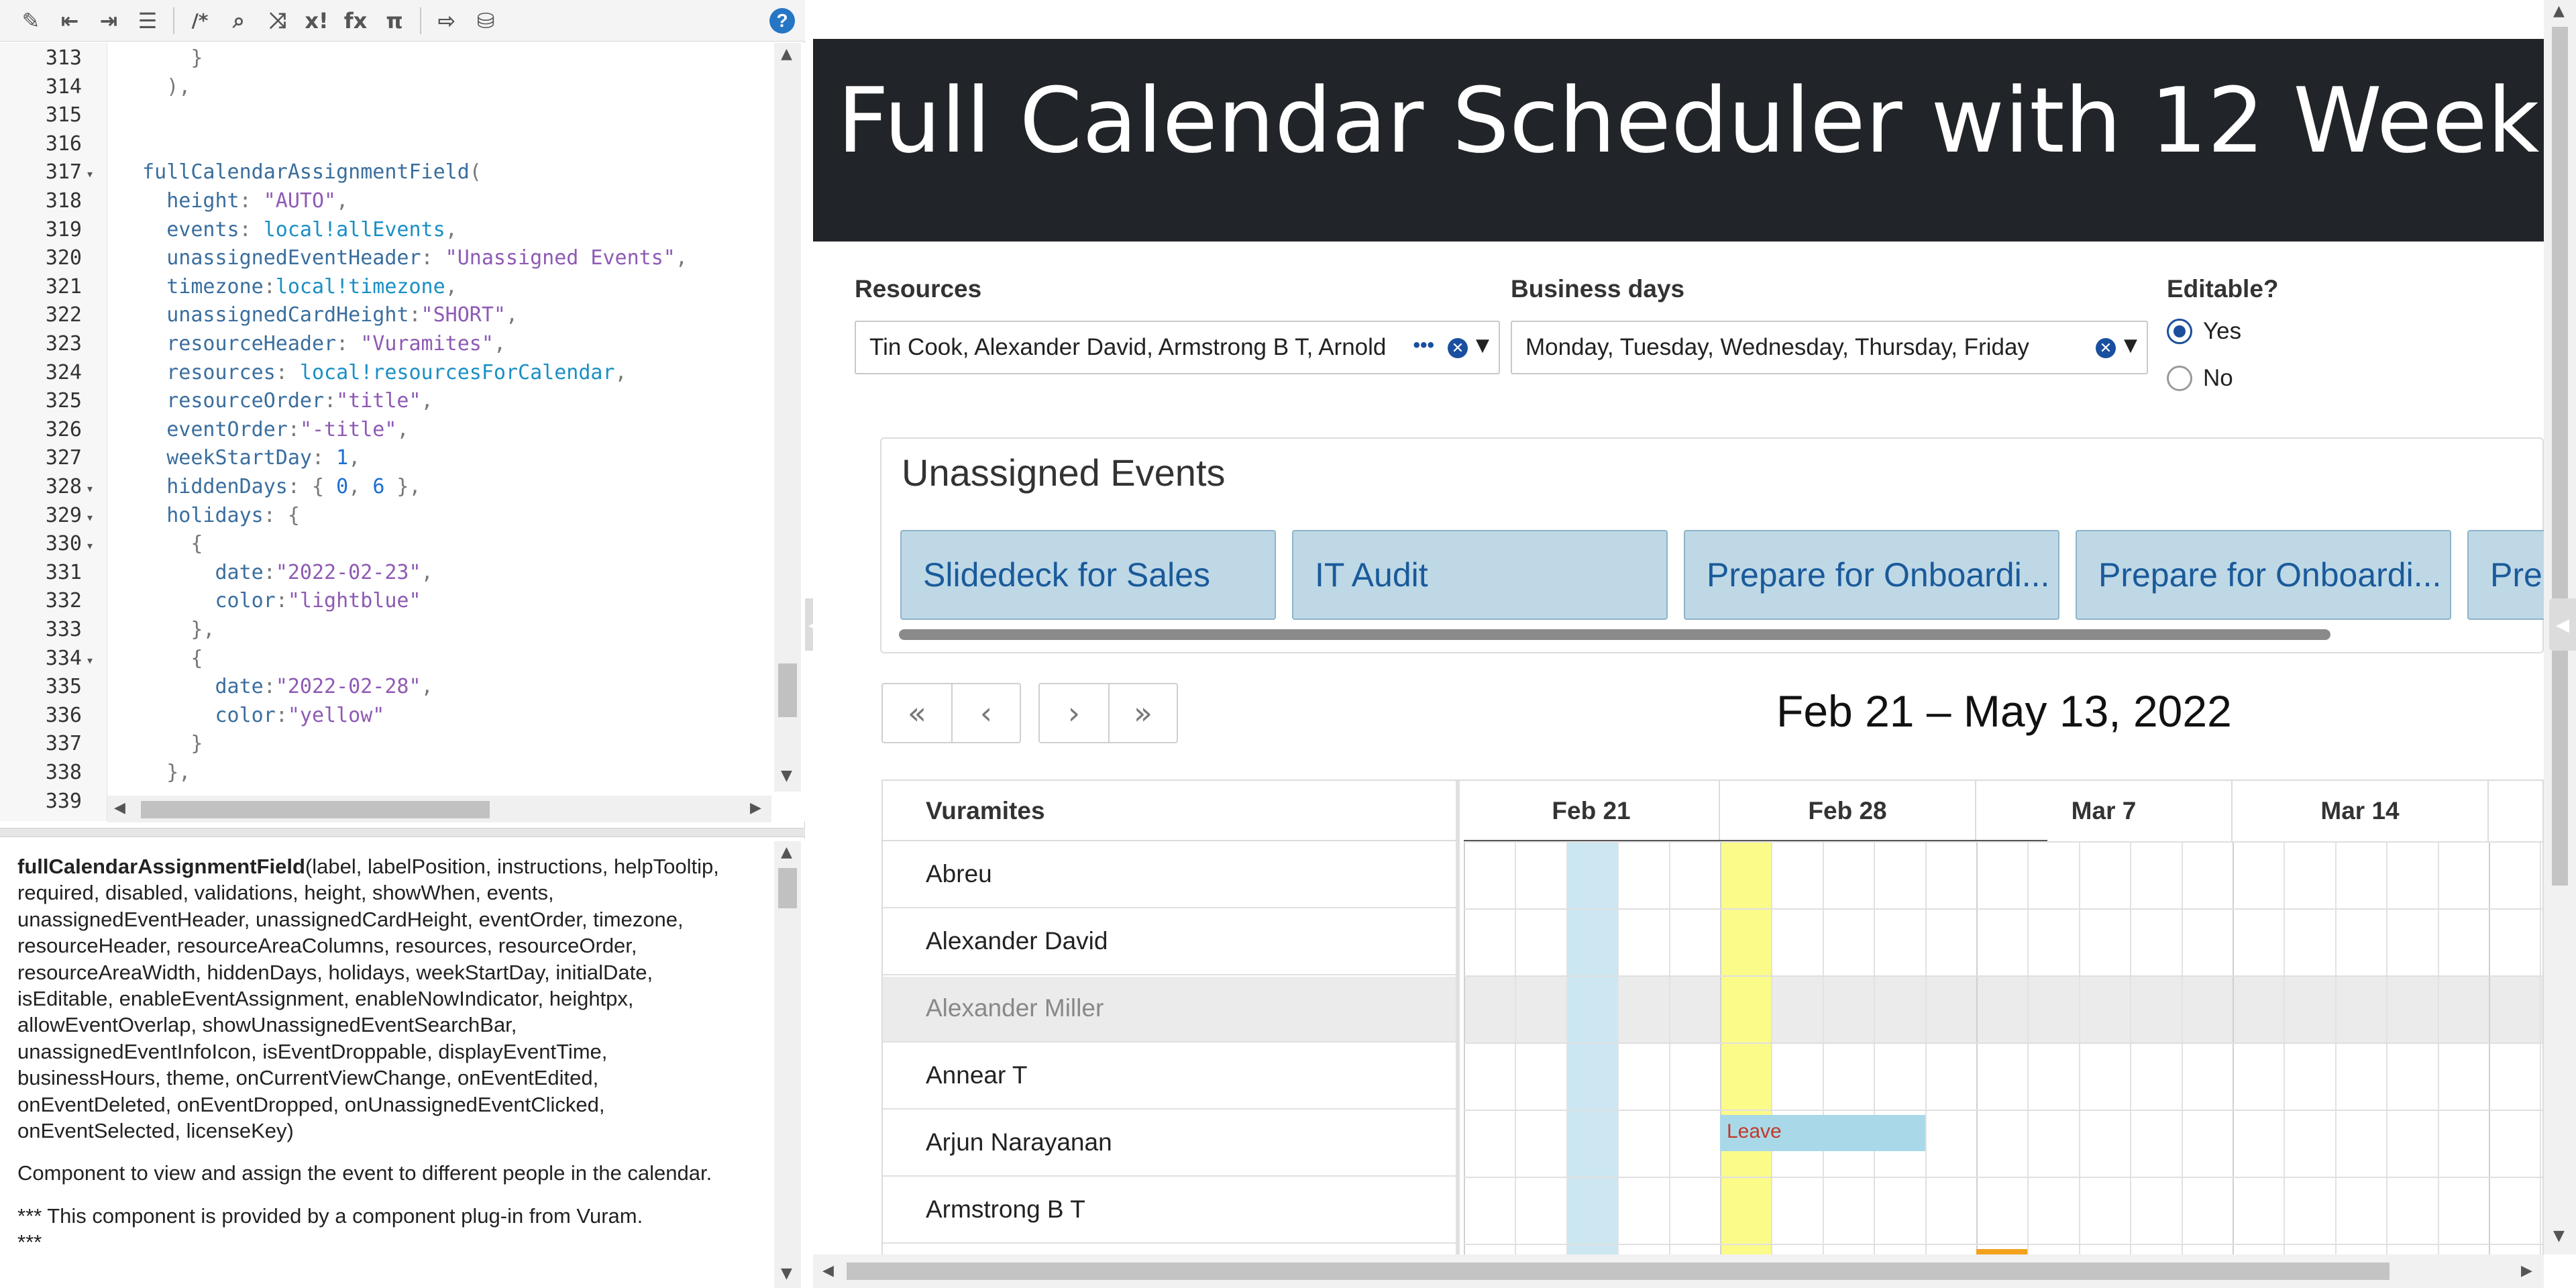  I want to click on code-line: 332 color:"lightblue", so click(382, 601).